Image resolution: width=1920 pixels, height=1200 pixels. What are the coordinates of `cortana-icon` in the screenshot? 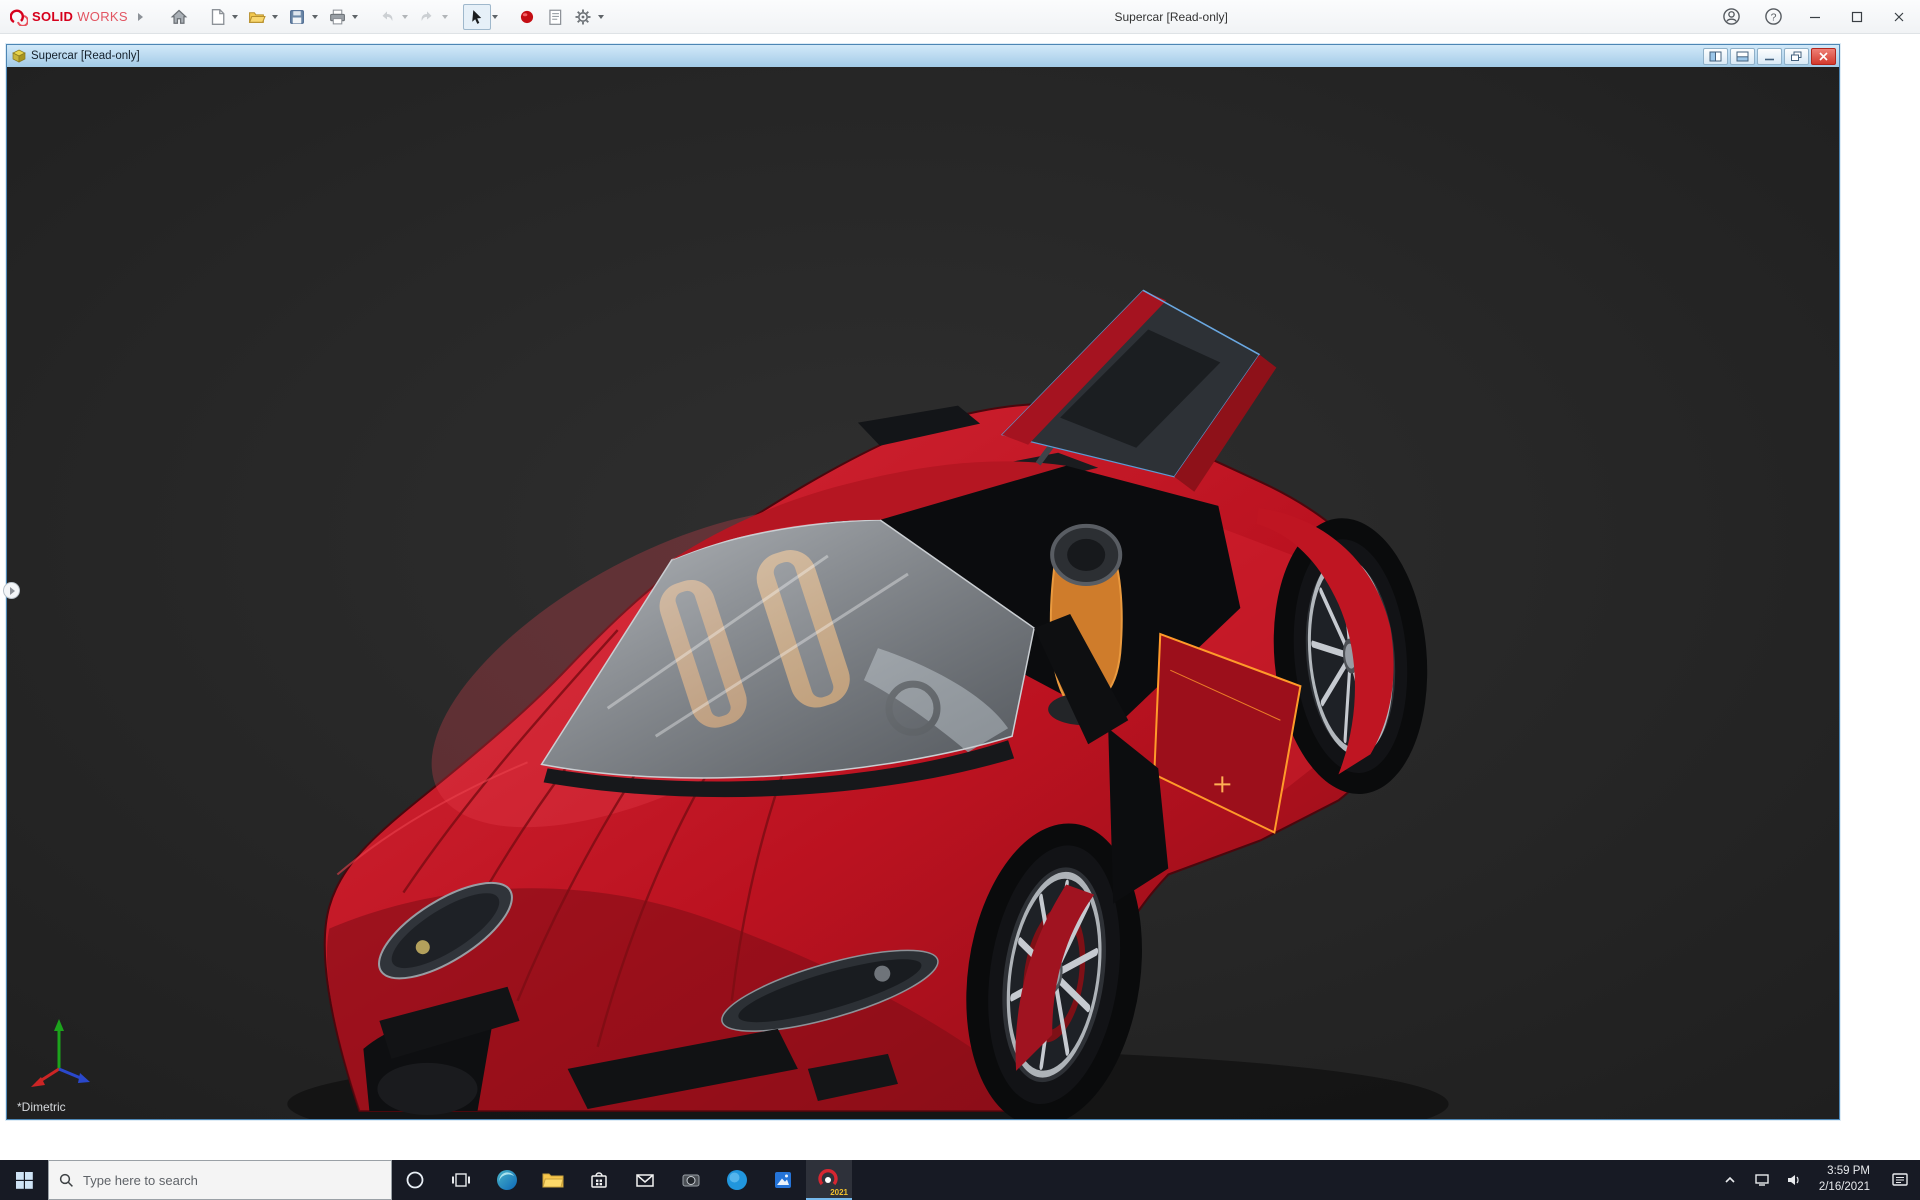 It's located at (415, 1180).